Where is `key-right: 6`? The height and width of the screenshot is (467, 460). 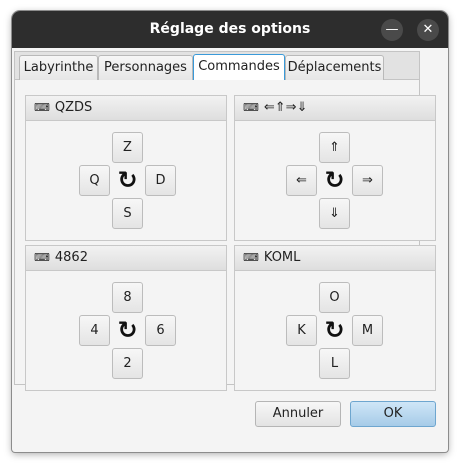
key-right: 6 is located at coordinates (160, 330).